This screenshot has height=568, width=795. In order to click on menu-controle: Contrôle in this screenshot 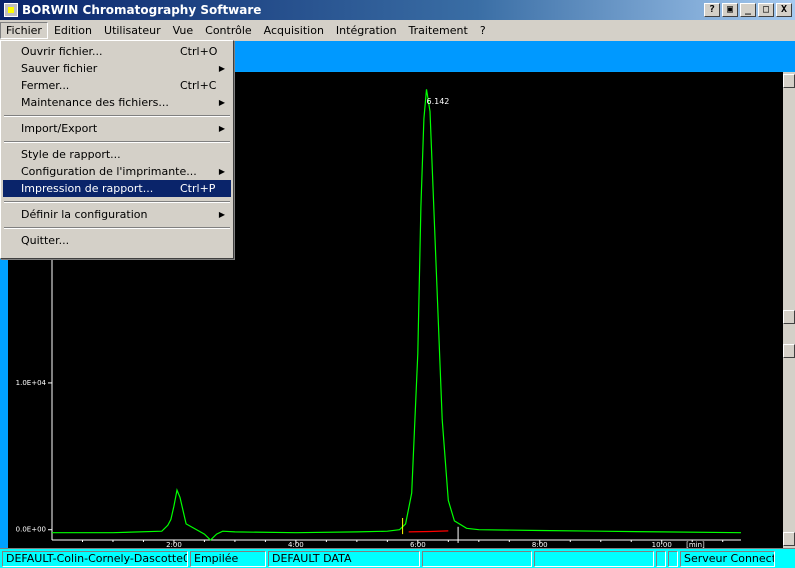, I will do `click(228, 30)`.